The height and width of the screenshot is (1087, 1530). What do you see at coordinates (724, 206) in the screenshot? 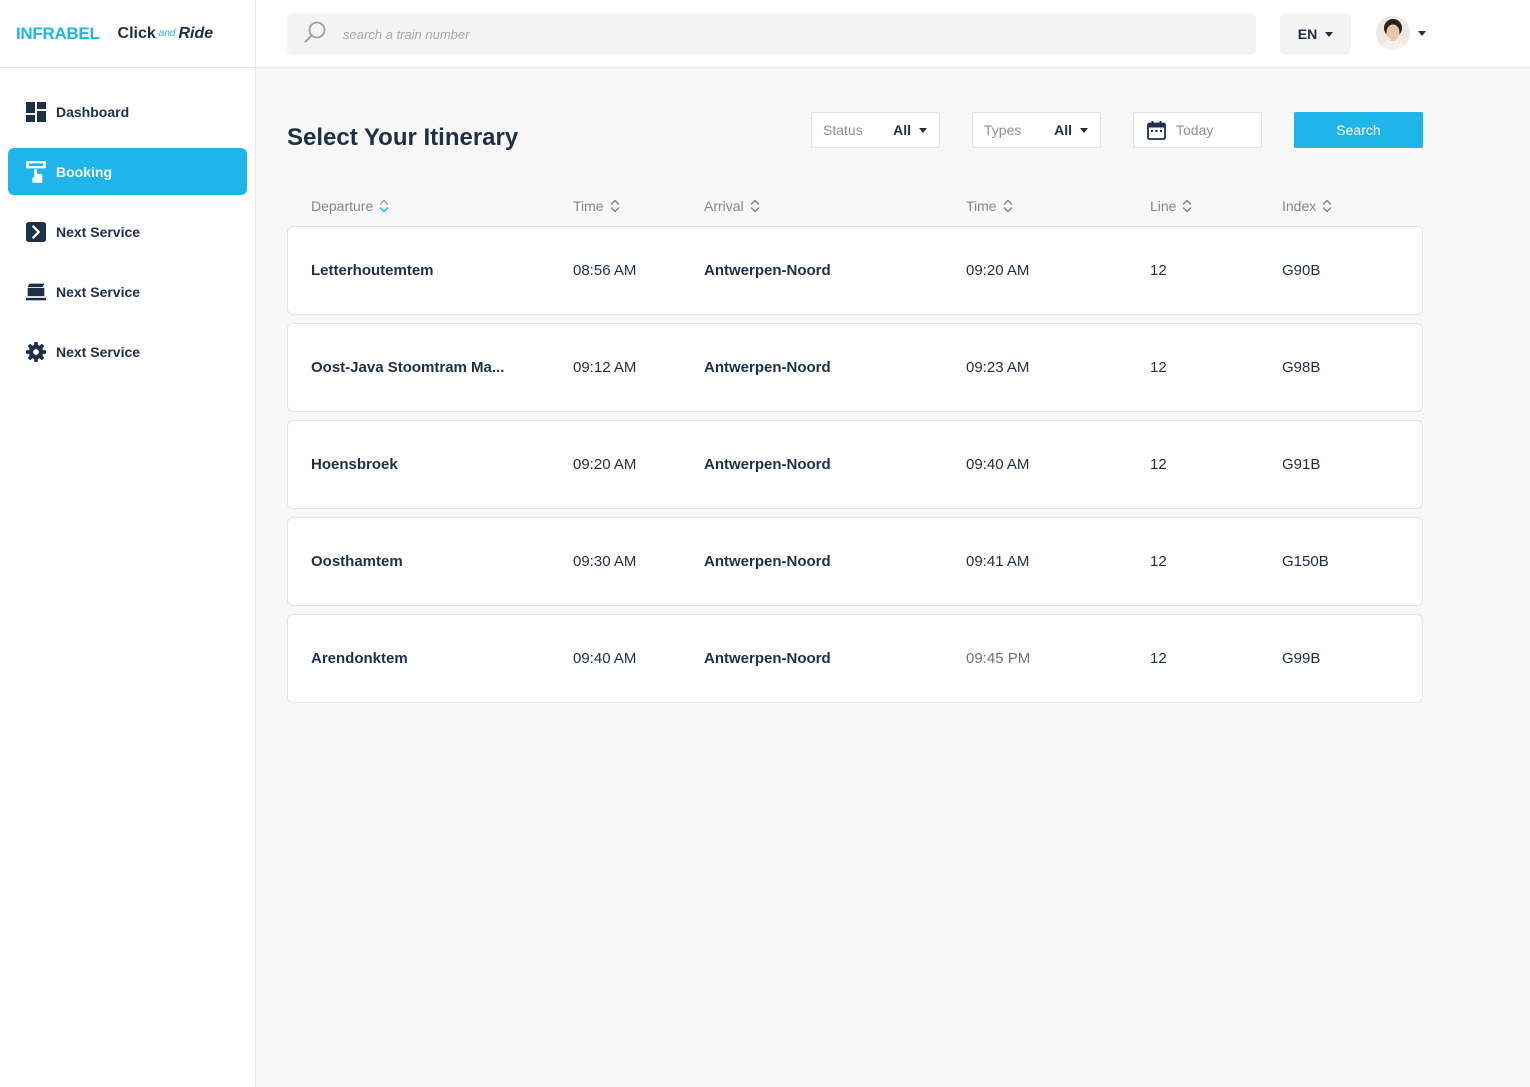
I see `column-header-label: Arrival` at bounding box center [724, 206].